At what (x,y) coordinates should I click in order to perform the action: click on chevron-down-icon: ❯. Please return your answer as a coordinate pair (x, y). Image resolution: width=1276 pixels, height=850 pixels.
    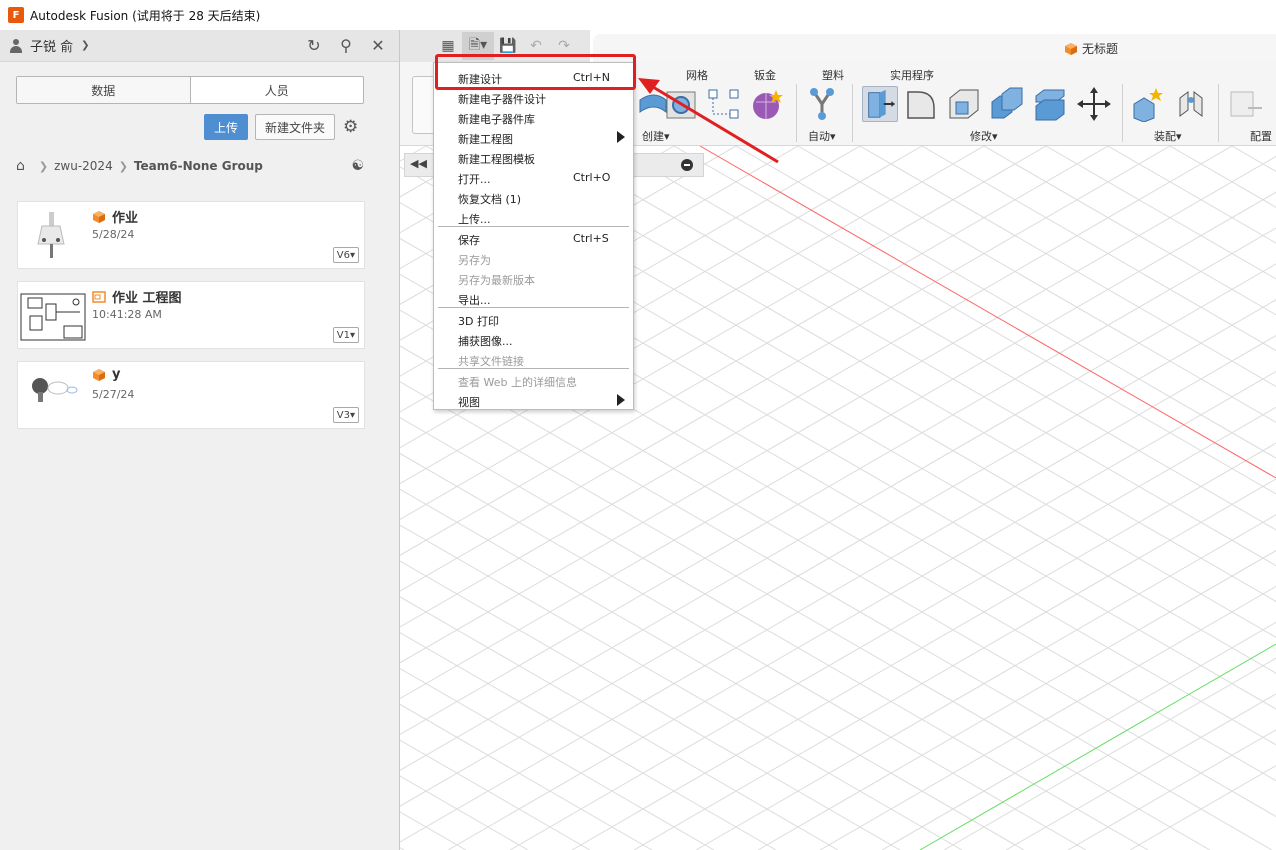
    Looking at the image, I should click on (85, 45).